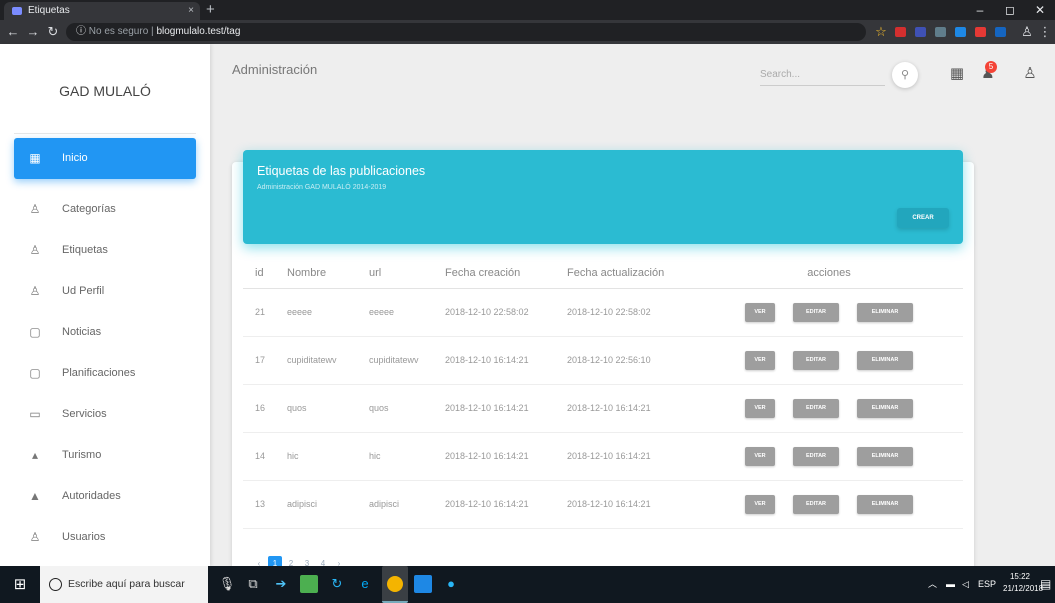 The image size is (1055, 603). What do you see at coordinates (309, 584) in the screenshot?
I see `green-app-icon` at bounding box center [309, 584].